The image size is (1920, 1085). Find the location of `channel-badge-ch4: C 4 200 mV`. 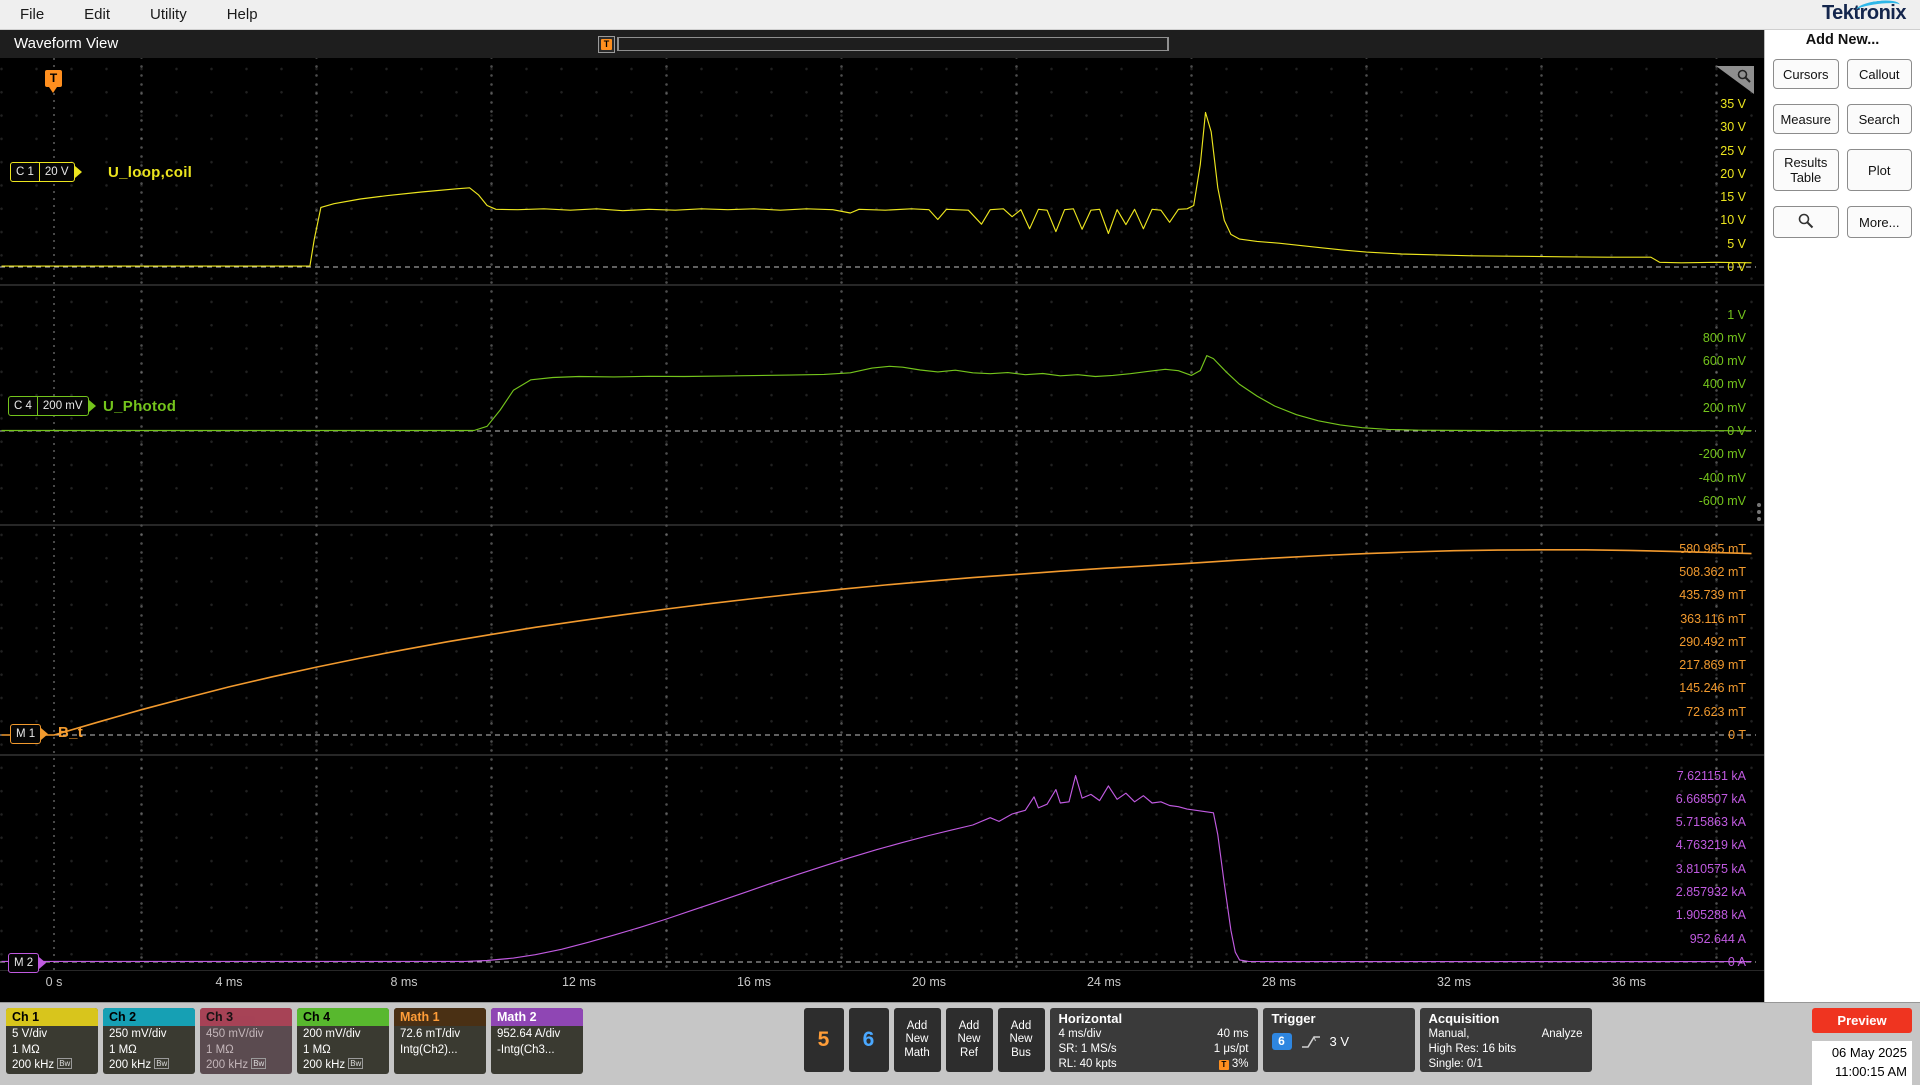

channel-badge-ch4: C 4 200 mV is located at coordinates (48, 406).